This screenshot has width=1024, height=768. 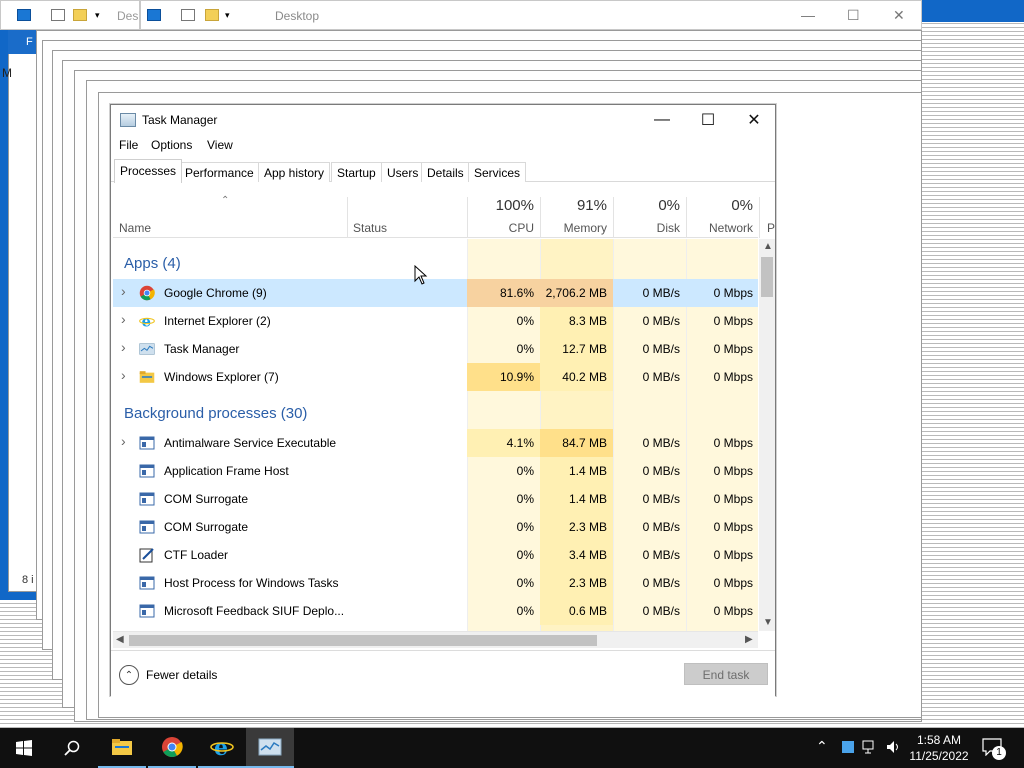 I want to click on tab-startup: Startup, so click(x=356, y=172).